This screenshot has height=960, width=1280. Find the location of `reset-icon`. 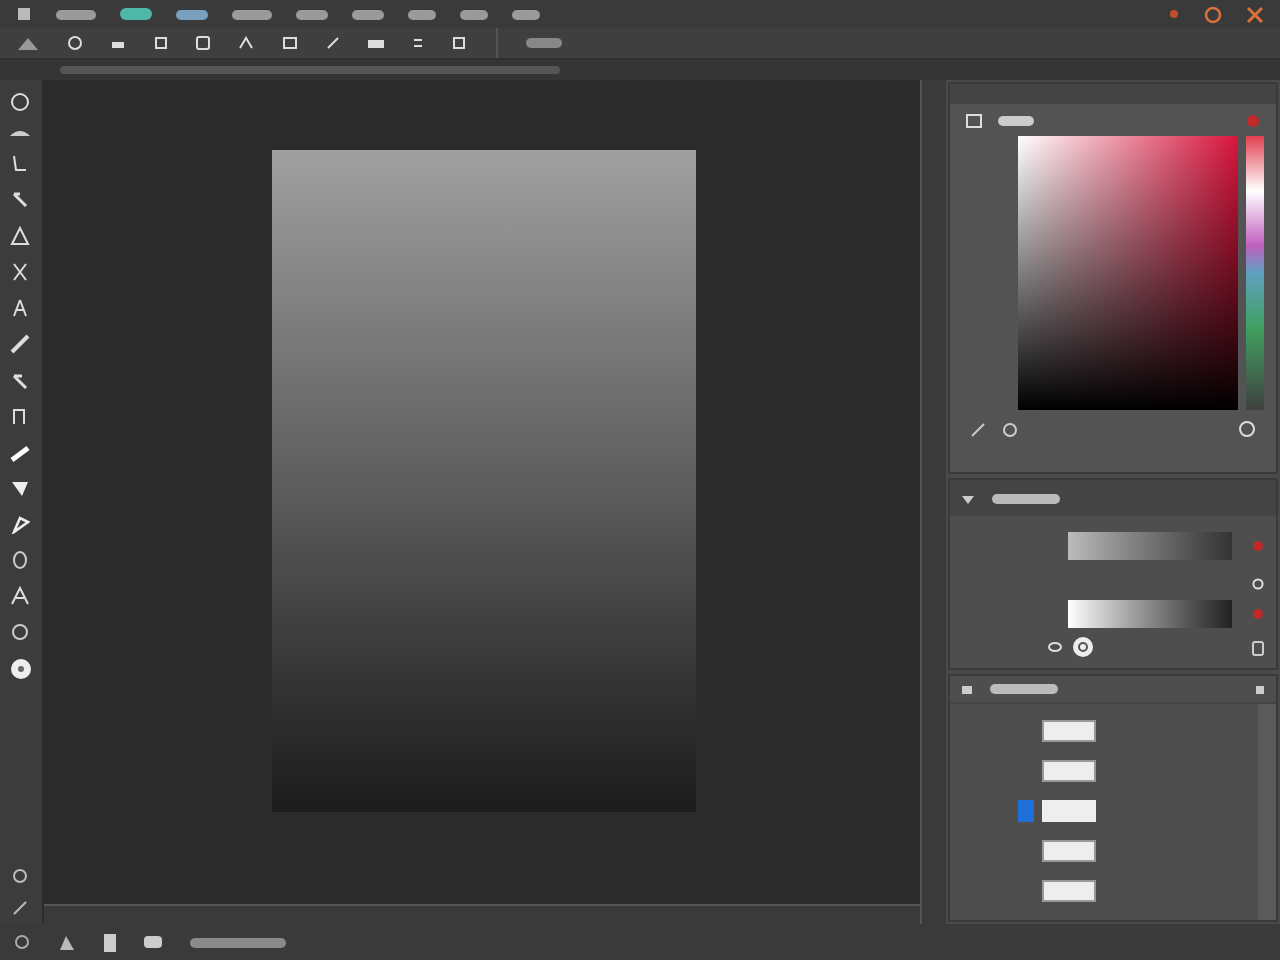

reset-icon is located at coordinates (1258, 584).